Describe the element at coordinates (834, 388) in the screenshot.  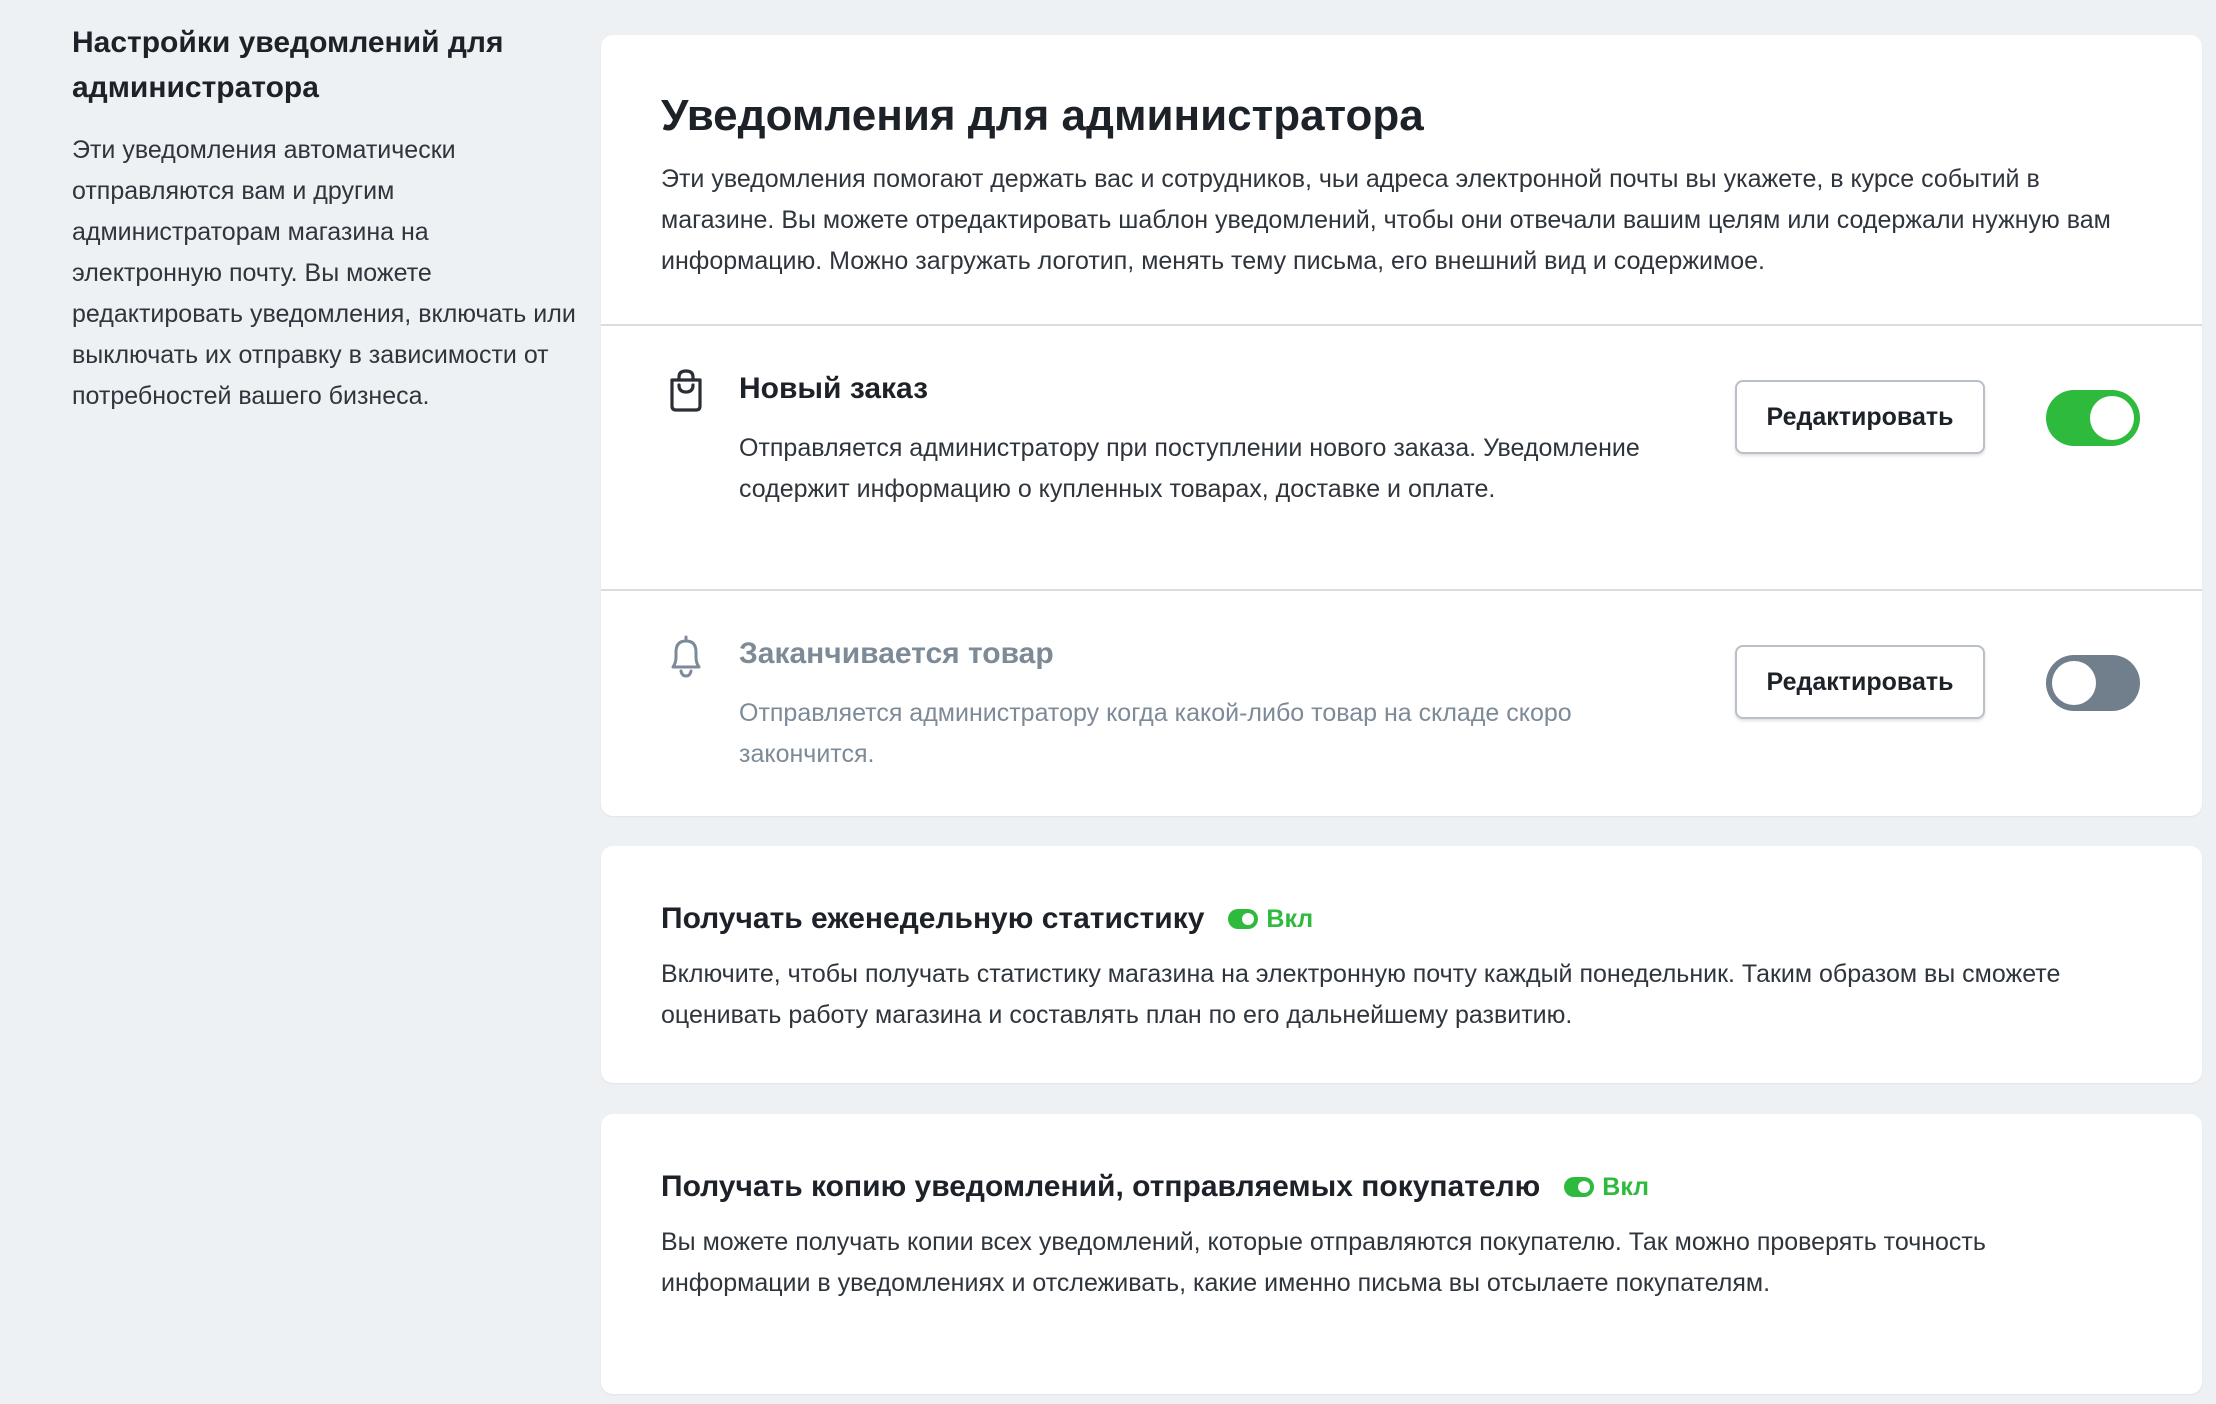
I see `notification-title: Новый заказ` at that location.